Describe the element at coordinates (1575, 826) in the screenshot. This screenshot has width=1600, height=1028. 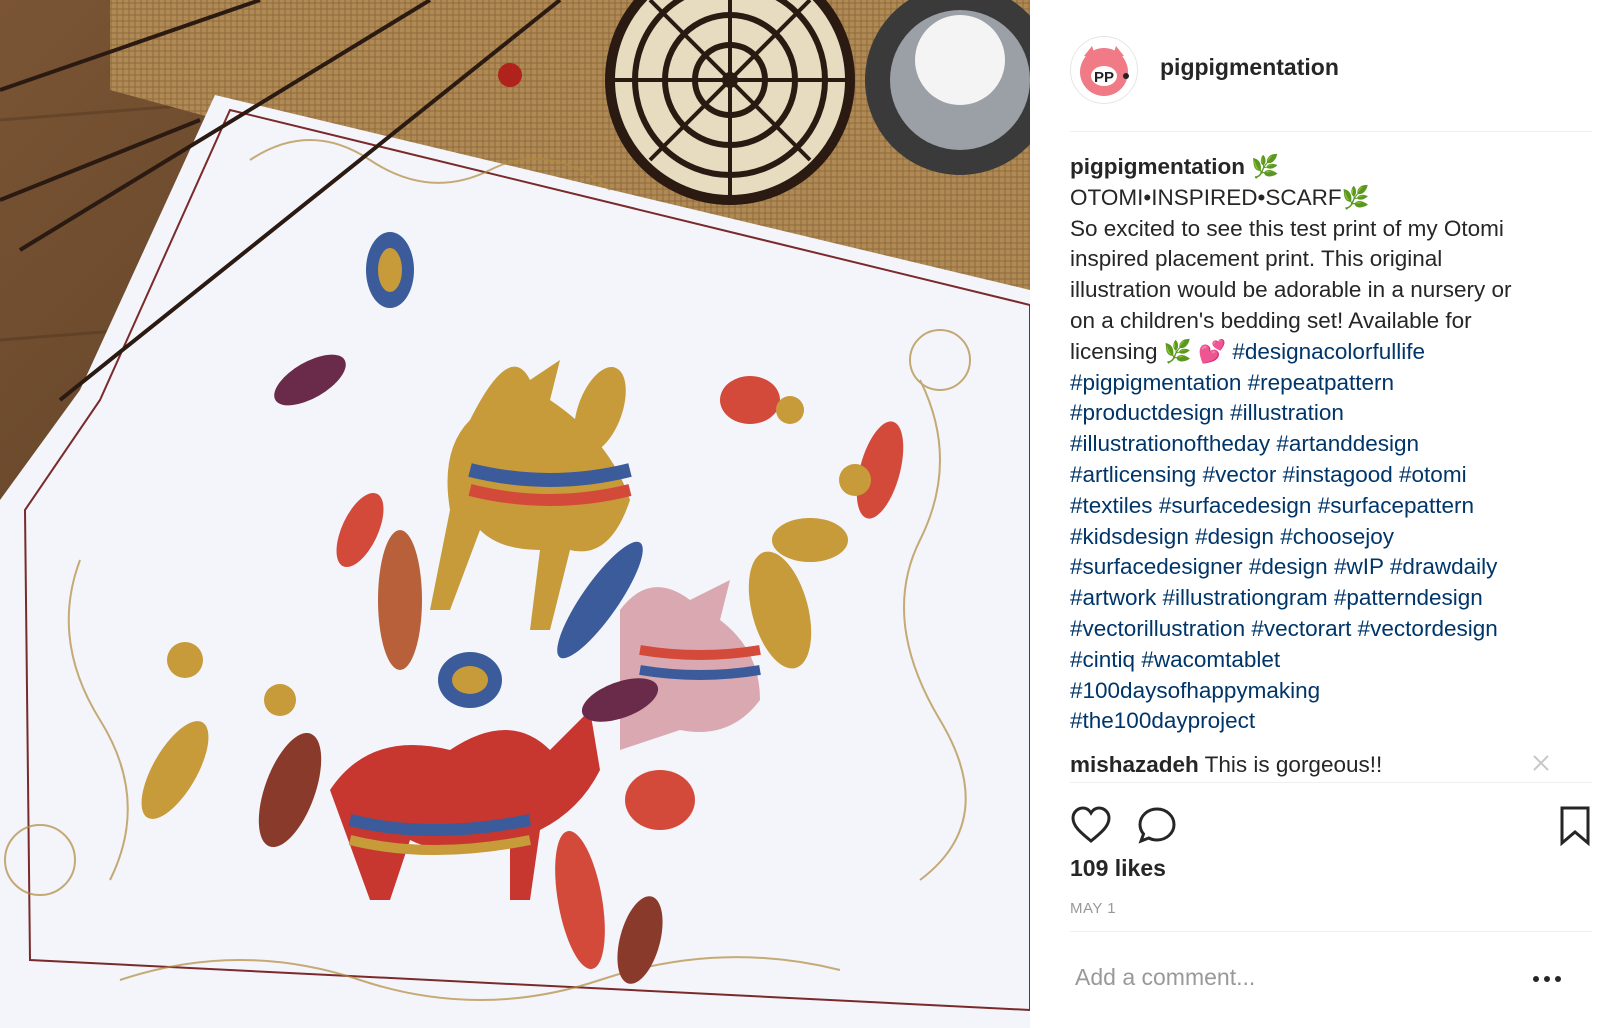
I see `bookmark-icon` at that location.